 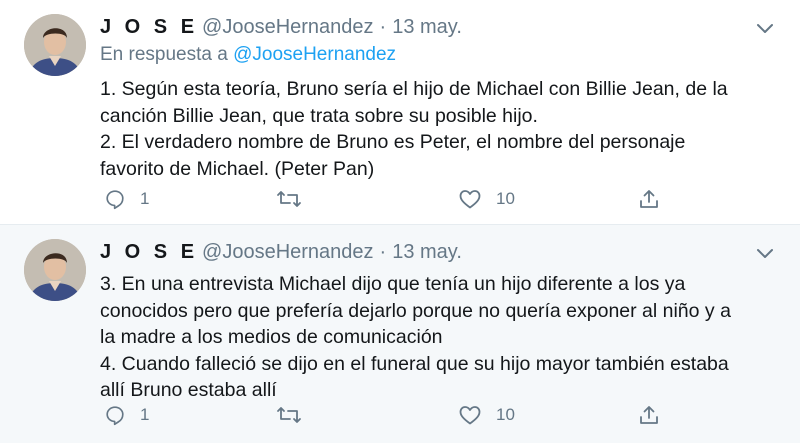 What do you see at coordinates (314, 54) in the screenshot?
I see `reply-mention-link: @JooseHernandez` at bounding box center [314, 54].